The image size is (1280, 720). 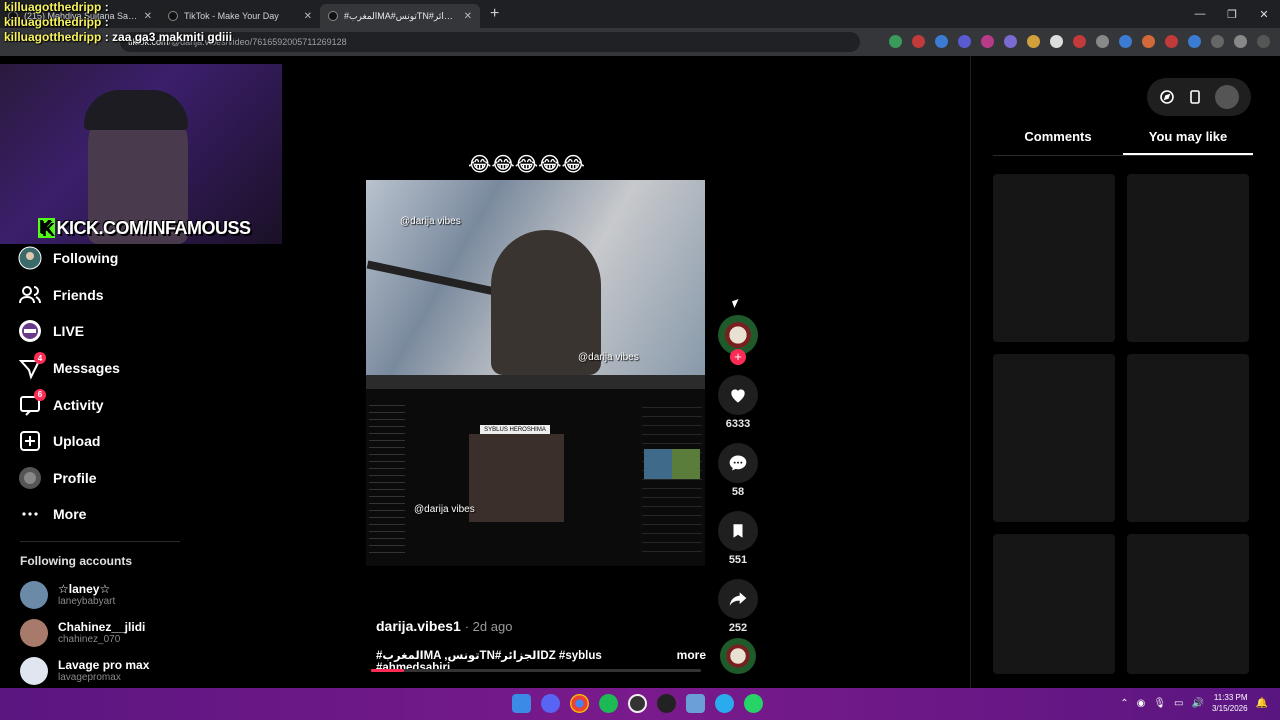 I want to click on volume-icon: 🔊, so click(x=1198, y=703).